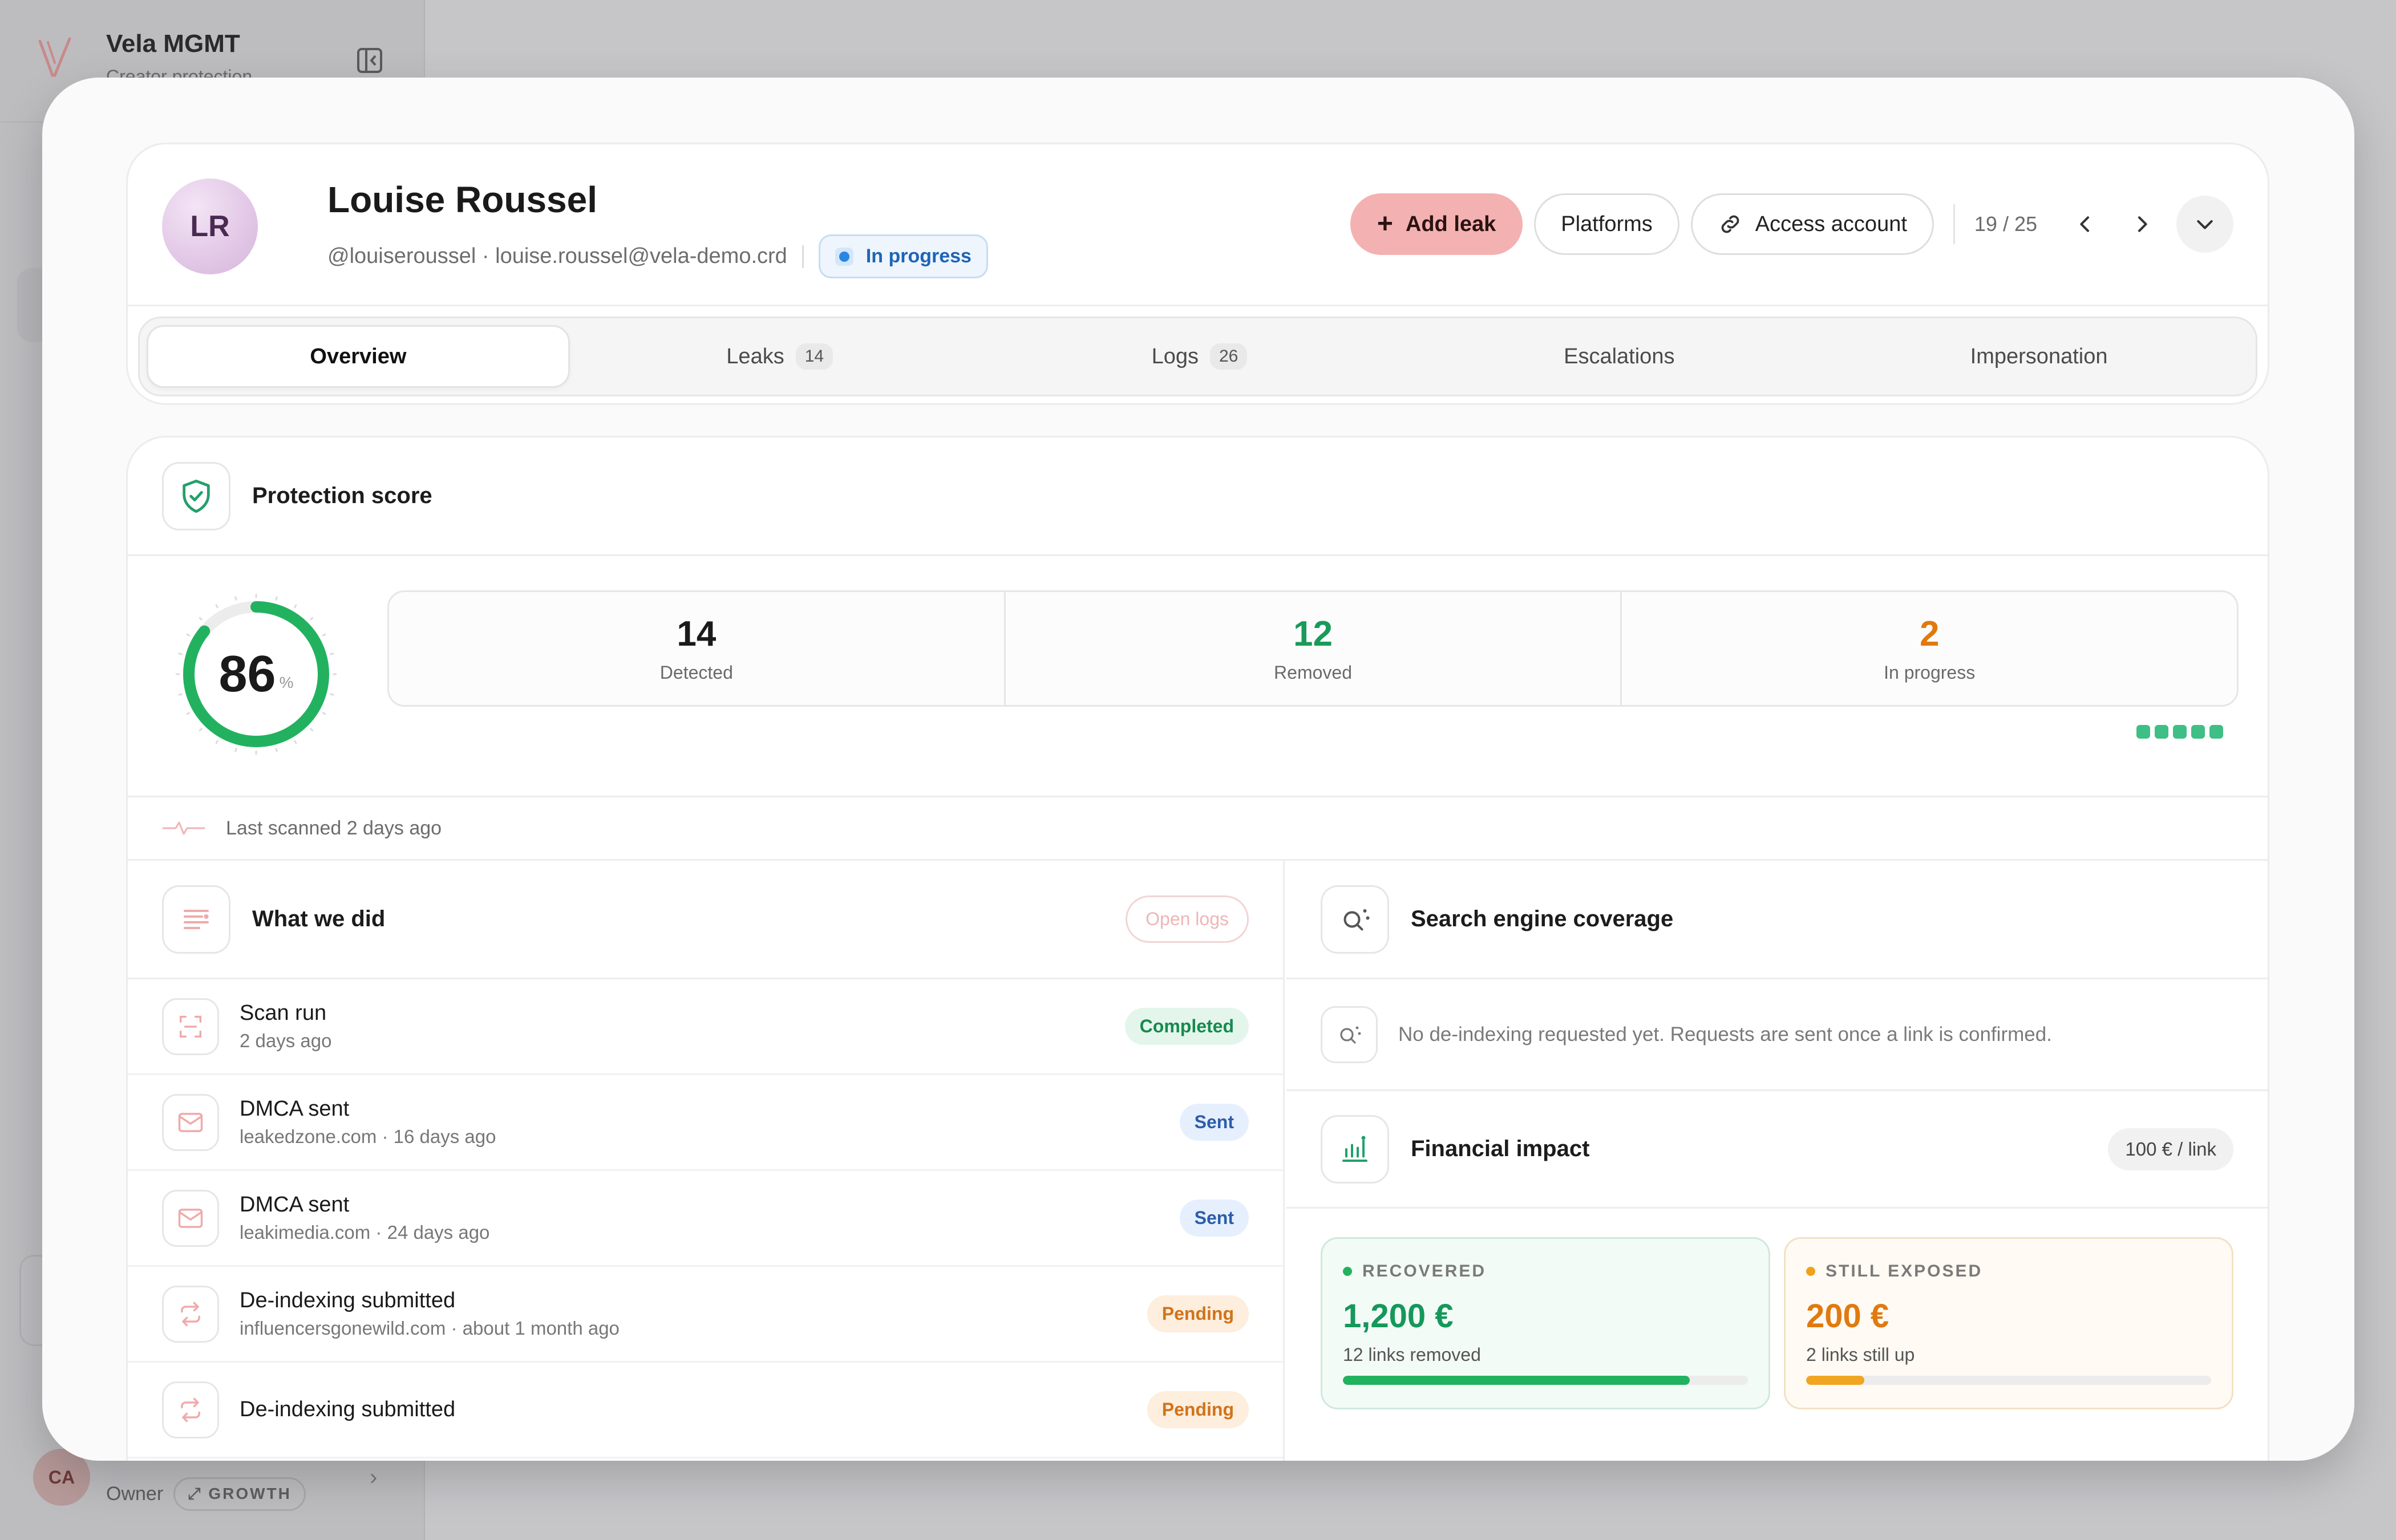 The width and height of the screenshot is (2396, 1540). I want to click on chevron-down-icon, so click(2205, 224).